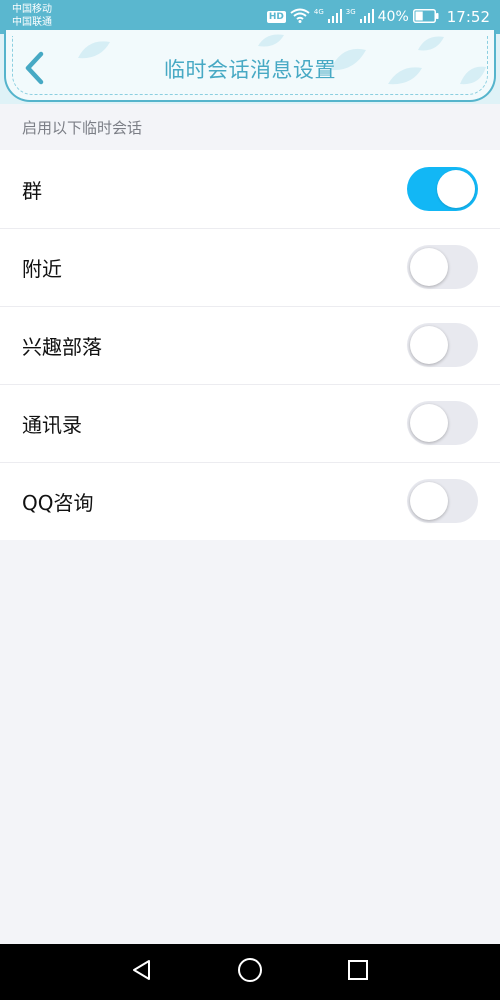  What do you see at coordinates (32, 9) in the screenshot?
I see `carrier-1: 中国移动` at bounding box center [32, 9].